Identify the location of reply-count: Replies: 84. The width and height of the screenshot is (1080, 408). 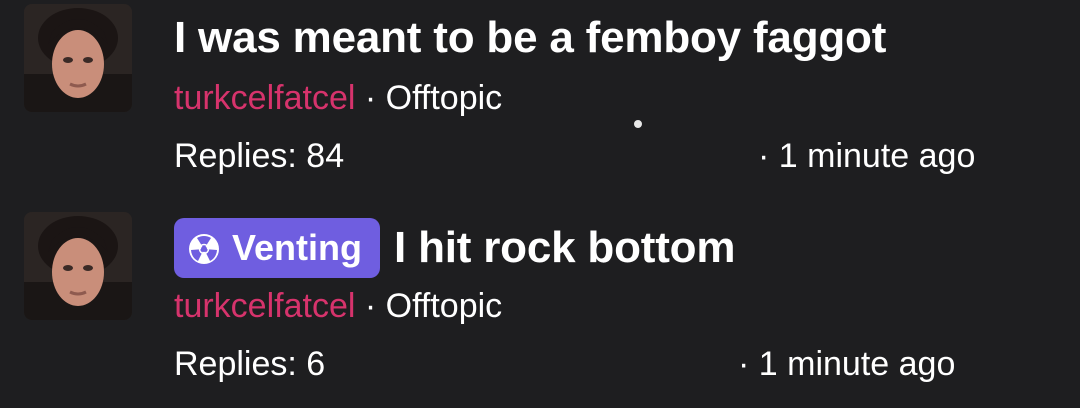
(259, 156).